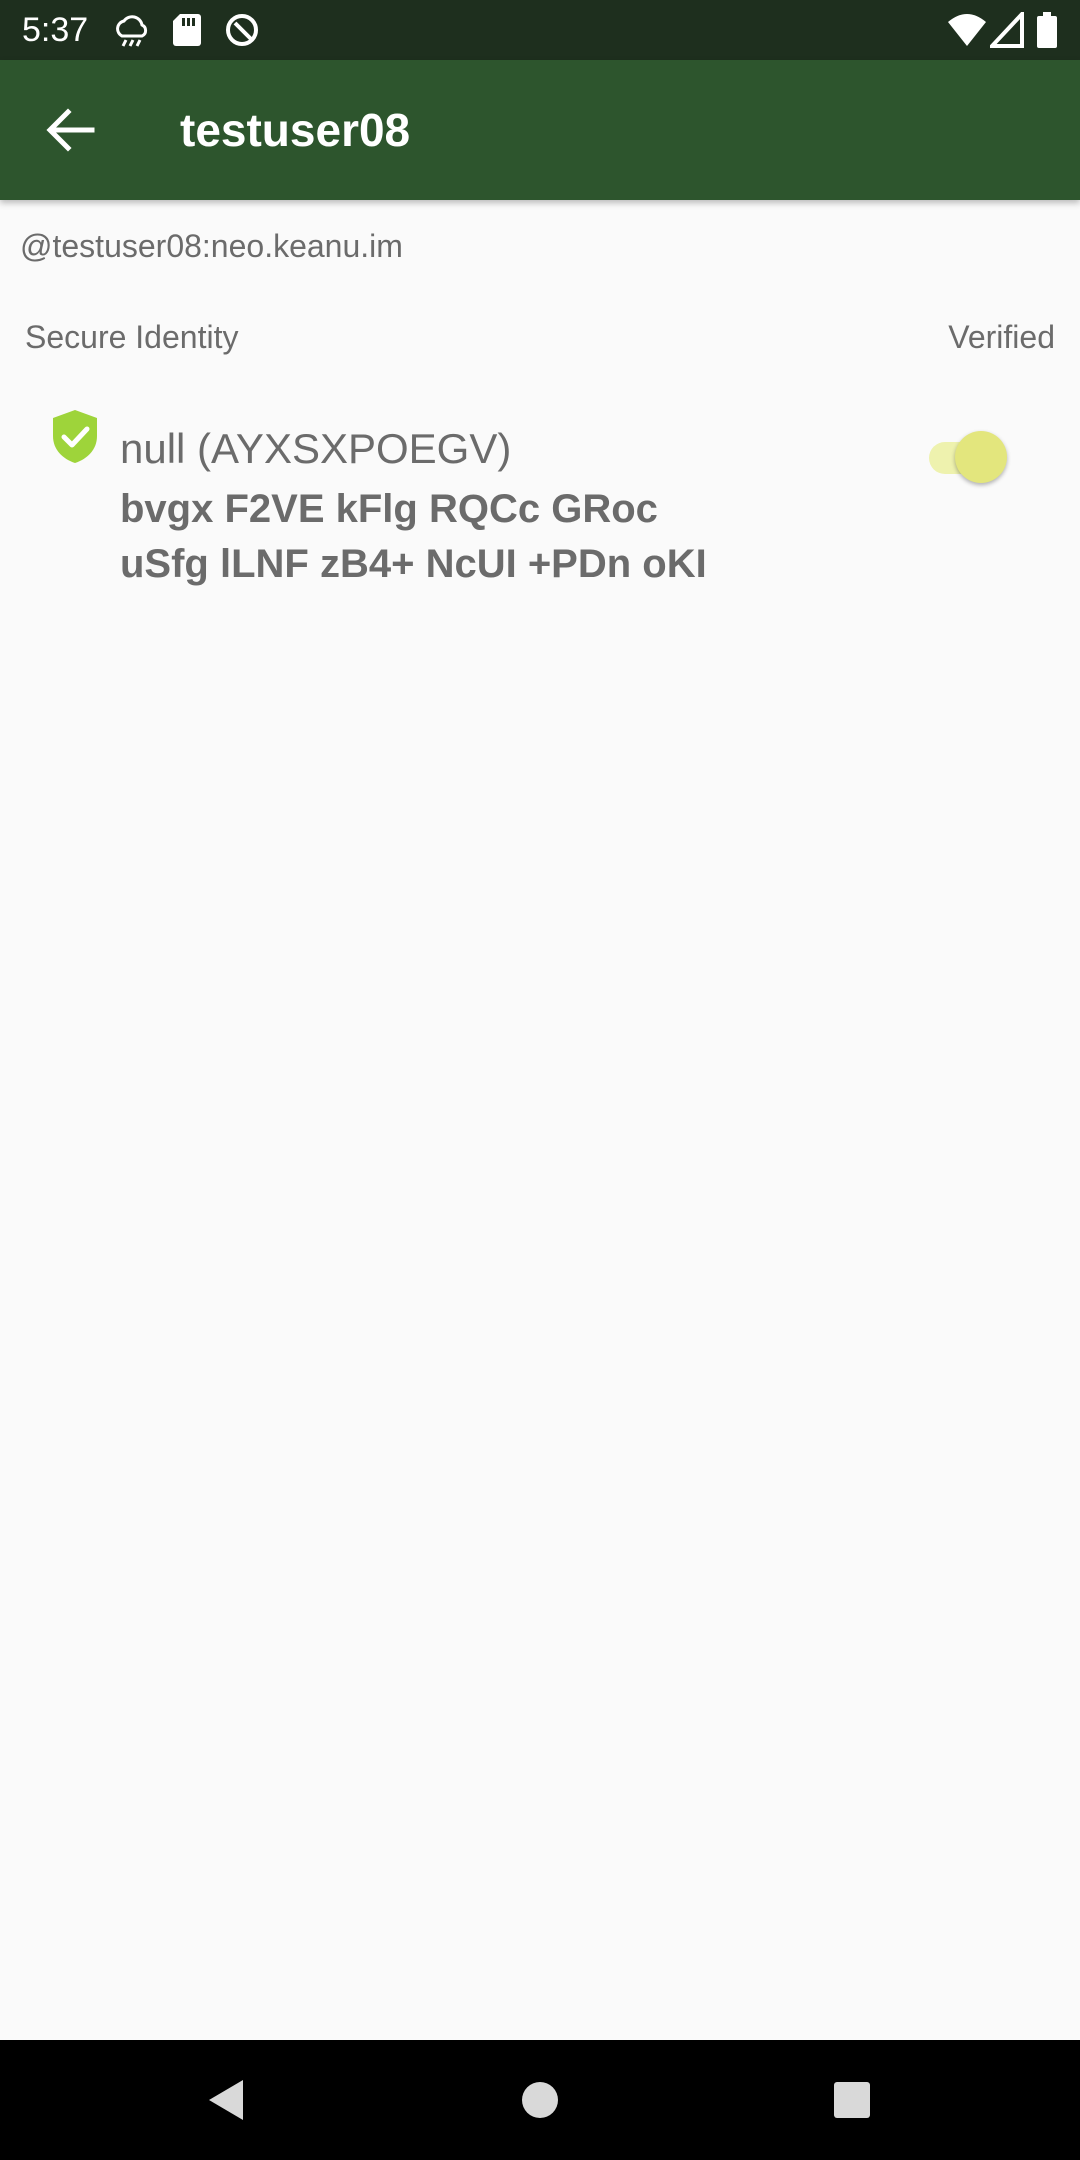  What do you see at coordinates (1001, 337) in the screenshot?
I see `section-label-verified: Verified` at bounding box center [1001, 337].